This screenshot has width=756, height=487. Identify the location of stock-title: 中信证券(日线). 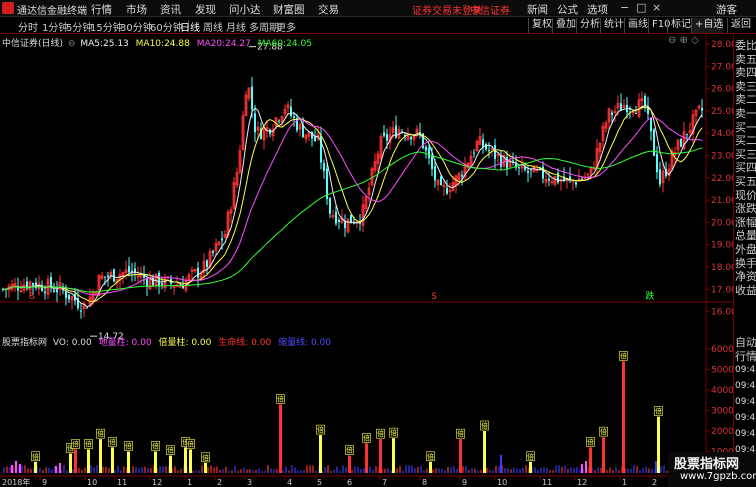
(33, 44).